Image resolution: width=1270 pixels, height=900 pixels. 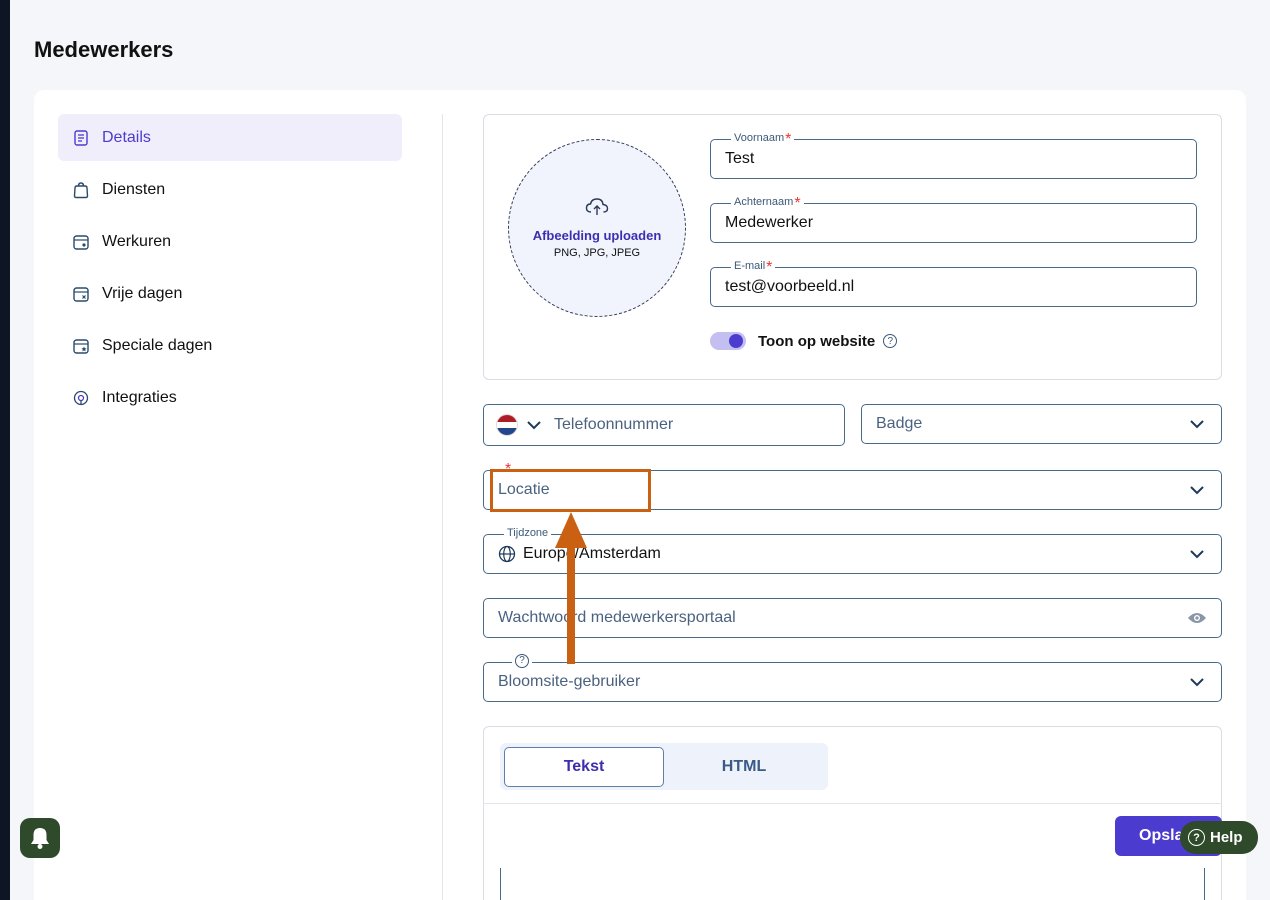 I want to click on image-upload-dropzone: Afbeelding uploaden PNG, JPG, JPEG, so click(x=597, y=228).